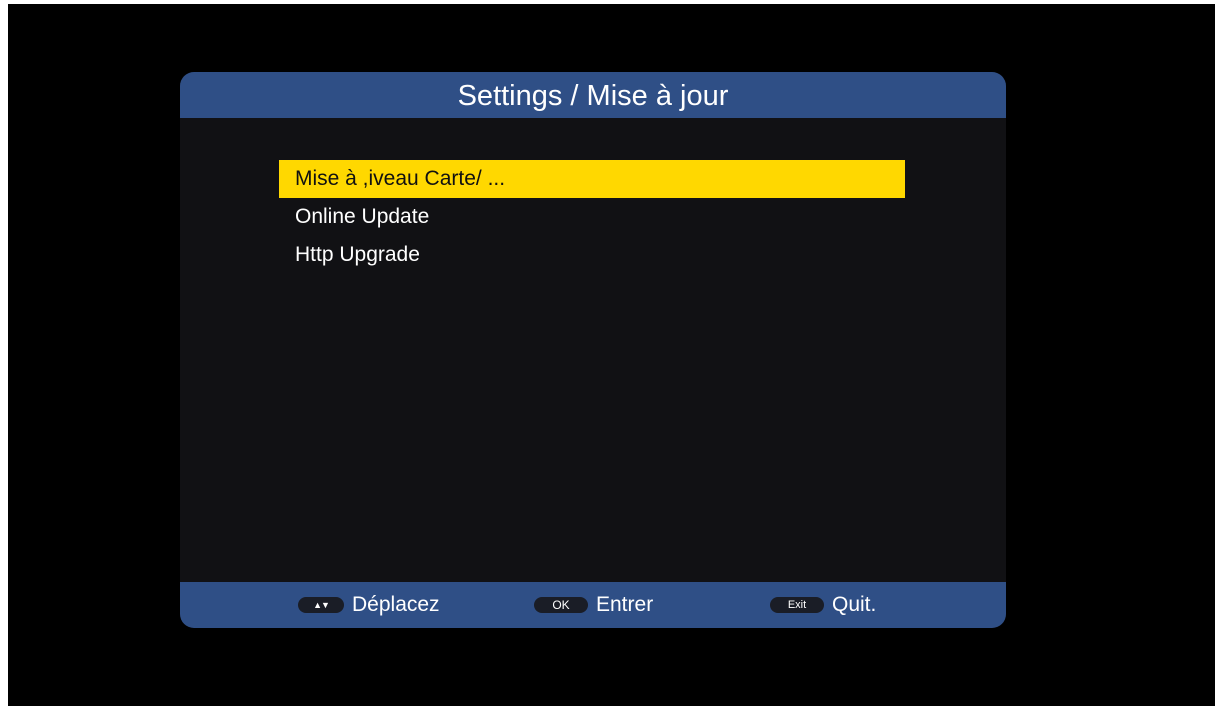  I want to click on hint-move: ▲▼ Déplacez, so click(369, 605).